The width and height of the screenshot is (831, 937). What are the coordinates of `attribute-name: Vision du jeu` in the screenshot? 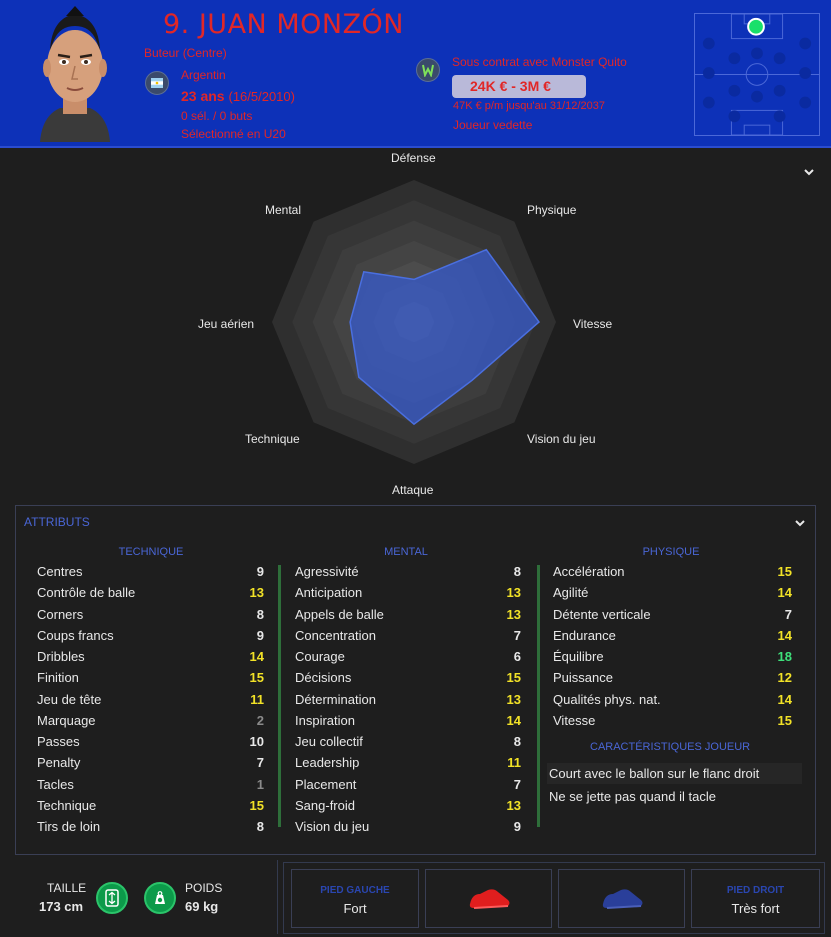 It's located at (332, 826).